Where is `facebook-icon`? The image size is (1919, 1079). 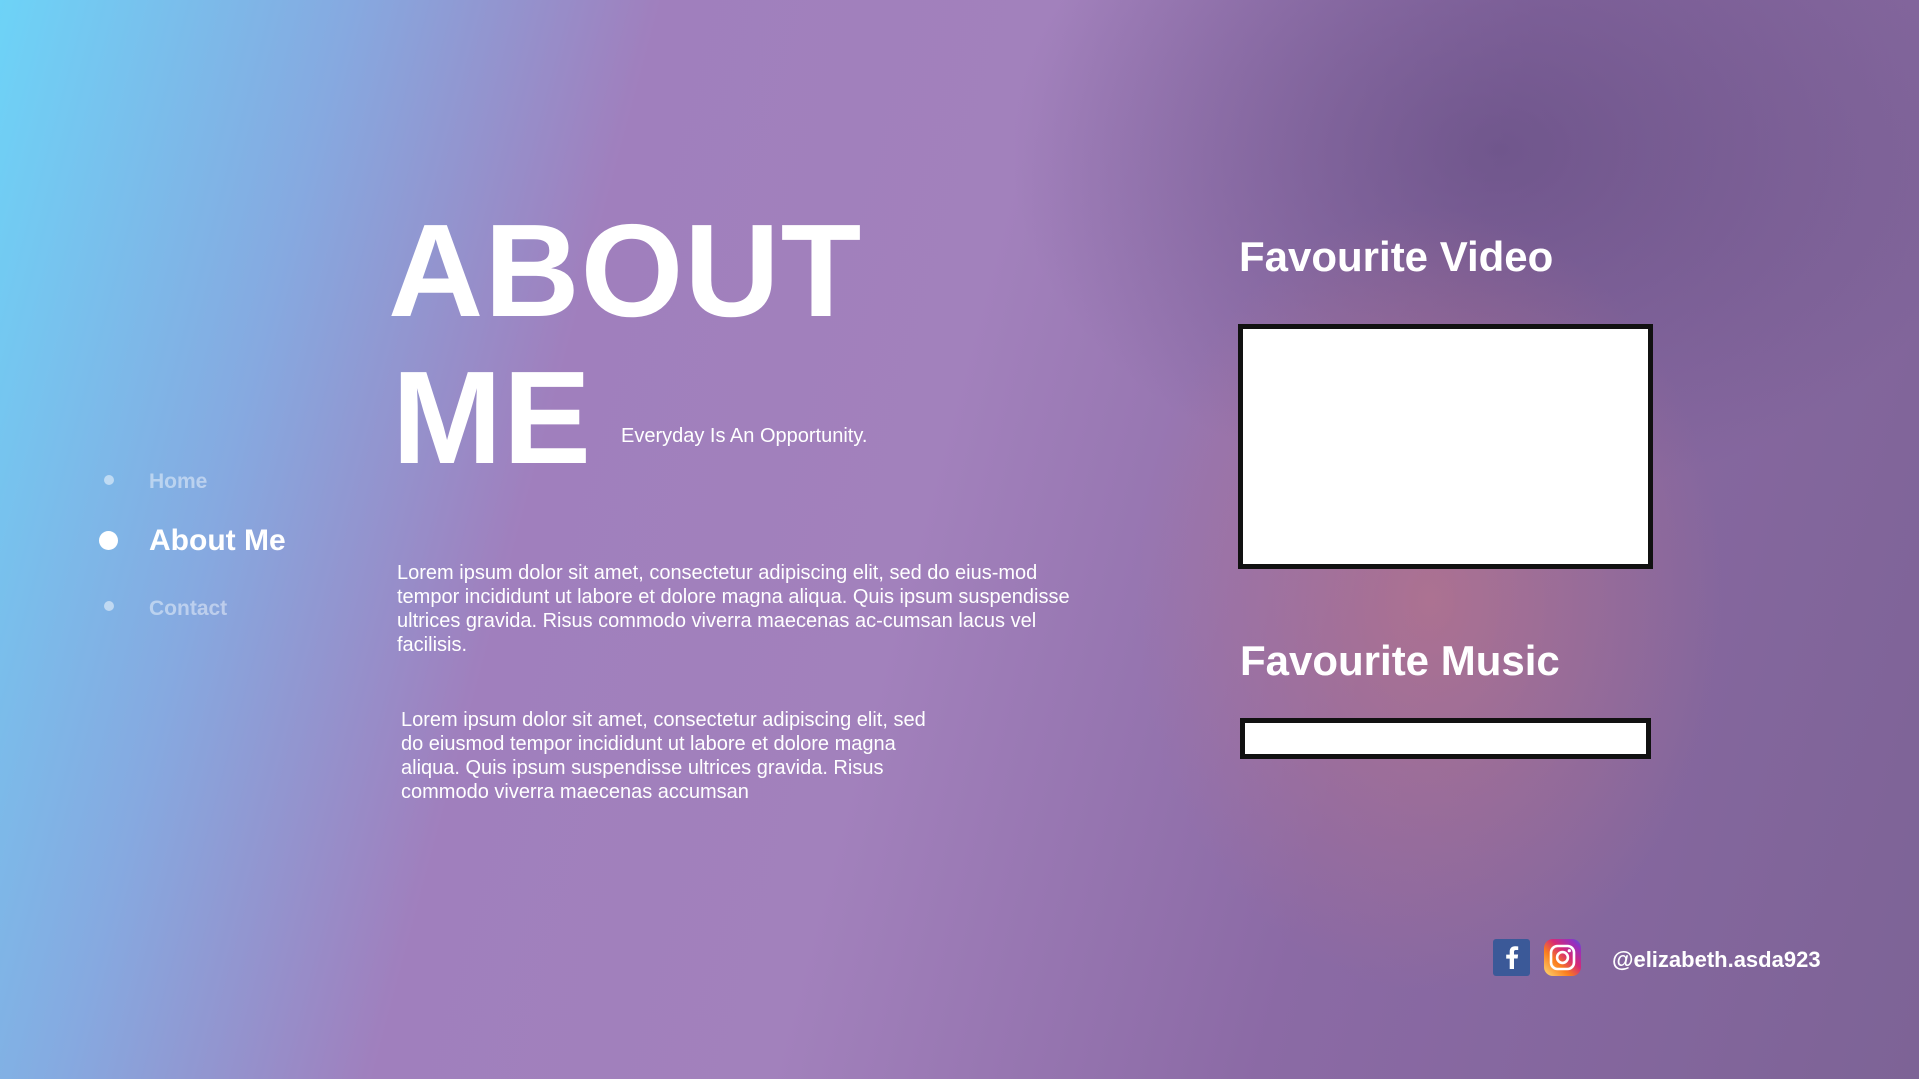
facebook-icon is located at coordinates (1511, 957).